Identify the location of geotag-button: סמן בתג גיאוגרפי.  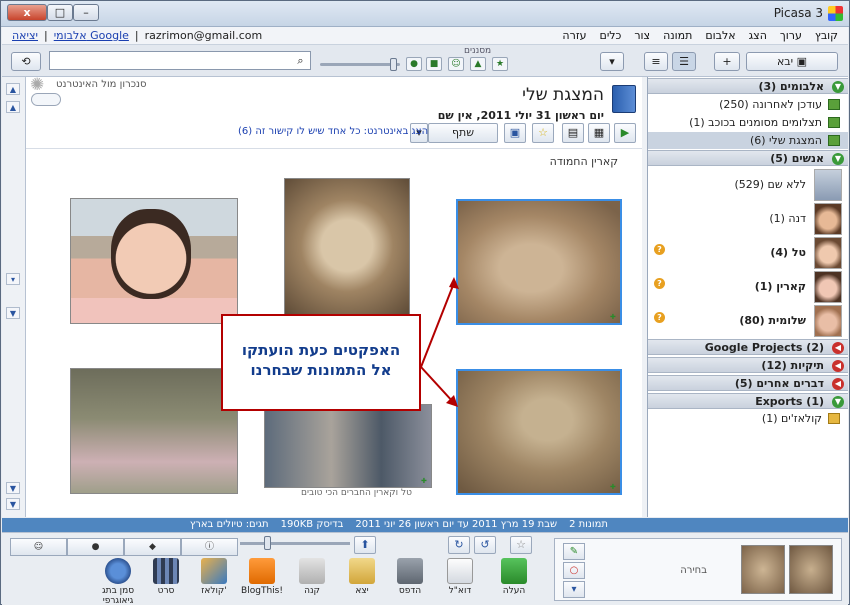
(118, 581).